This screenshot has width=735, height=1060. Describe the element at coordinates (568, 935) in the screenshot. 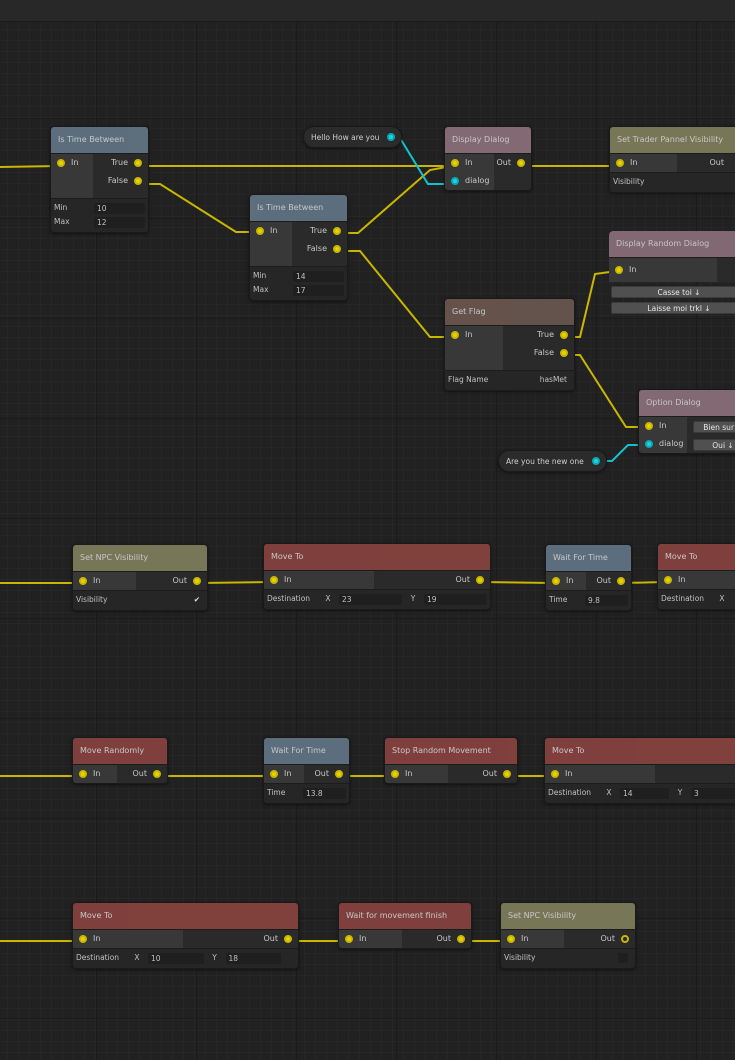

I see `node-set-npc-visibility-2: Set NPC Visibility In Out Visibility` at that location.